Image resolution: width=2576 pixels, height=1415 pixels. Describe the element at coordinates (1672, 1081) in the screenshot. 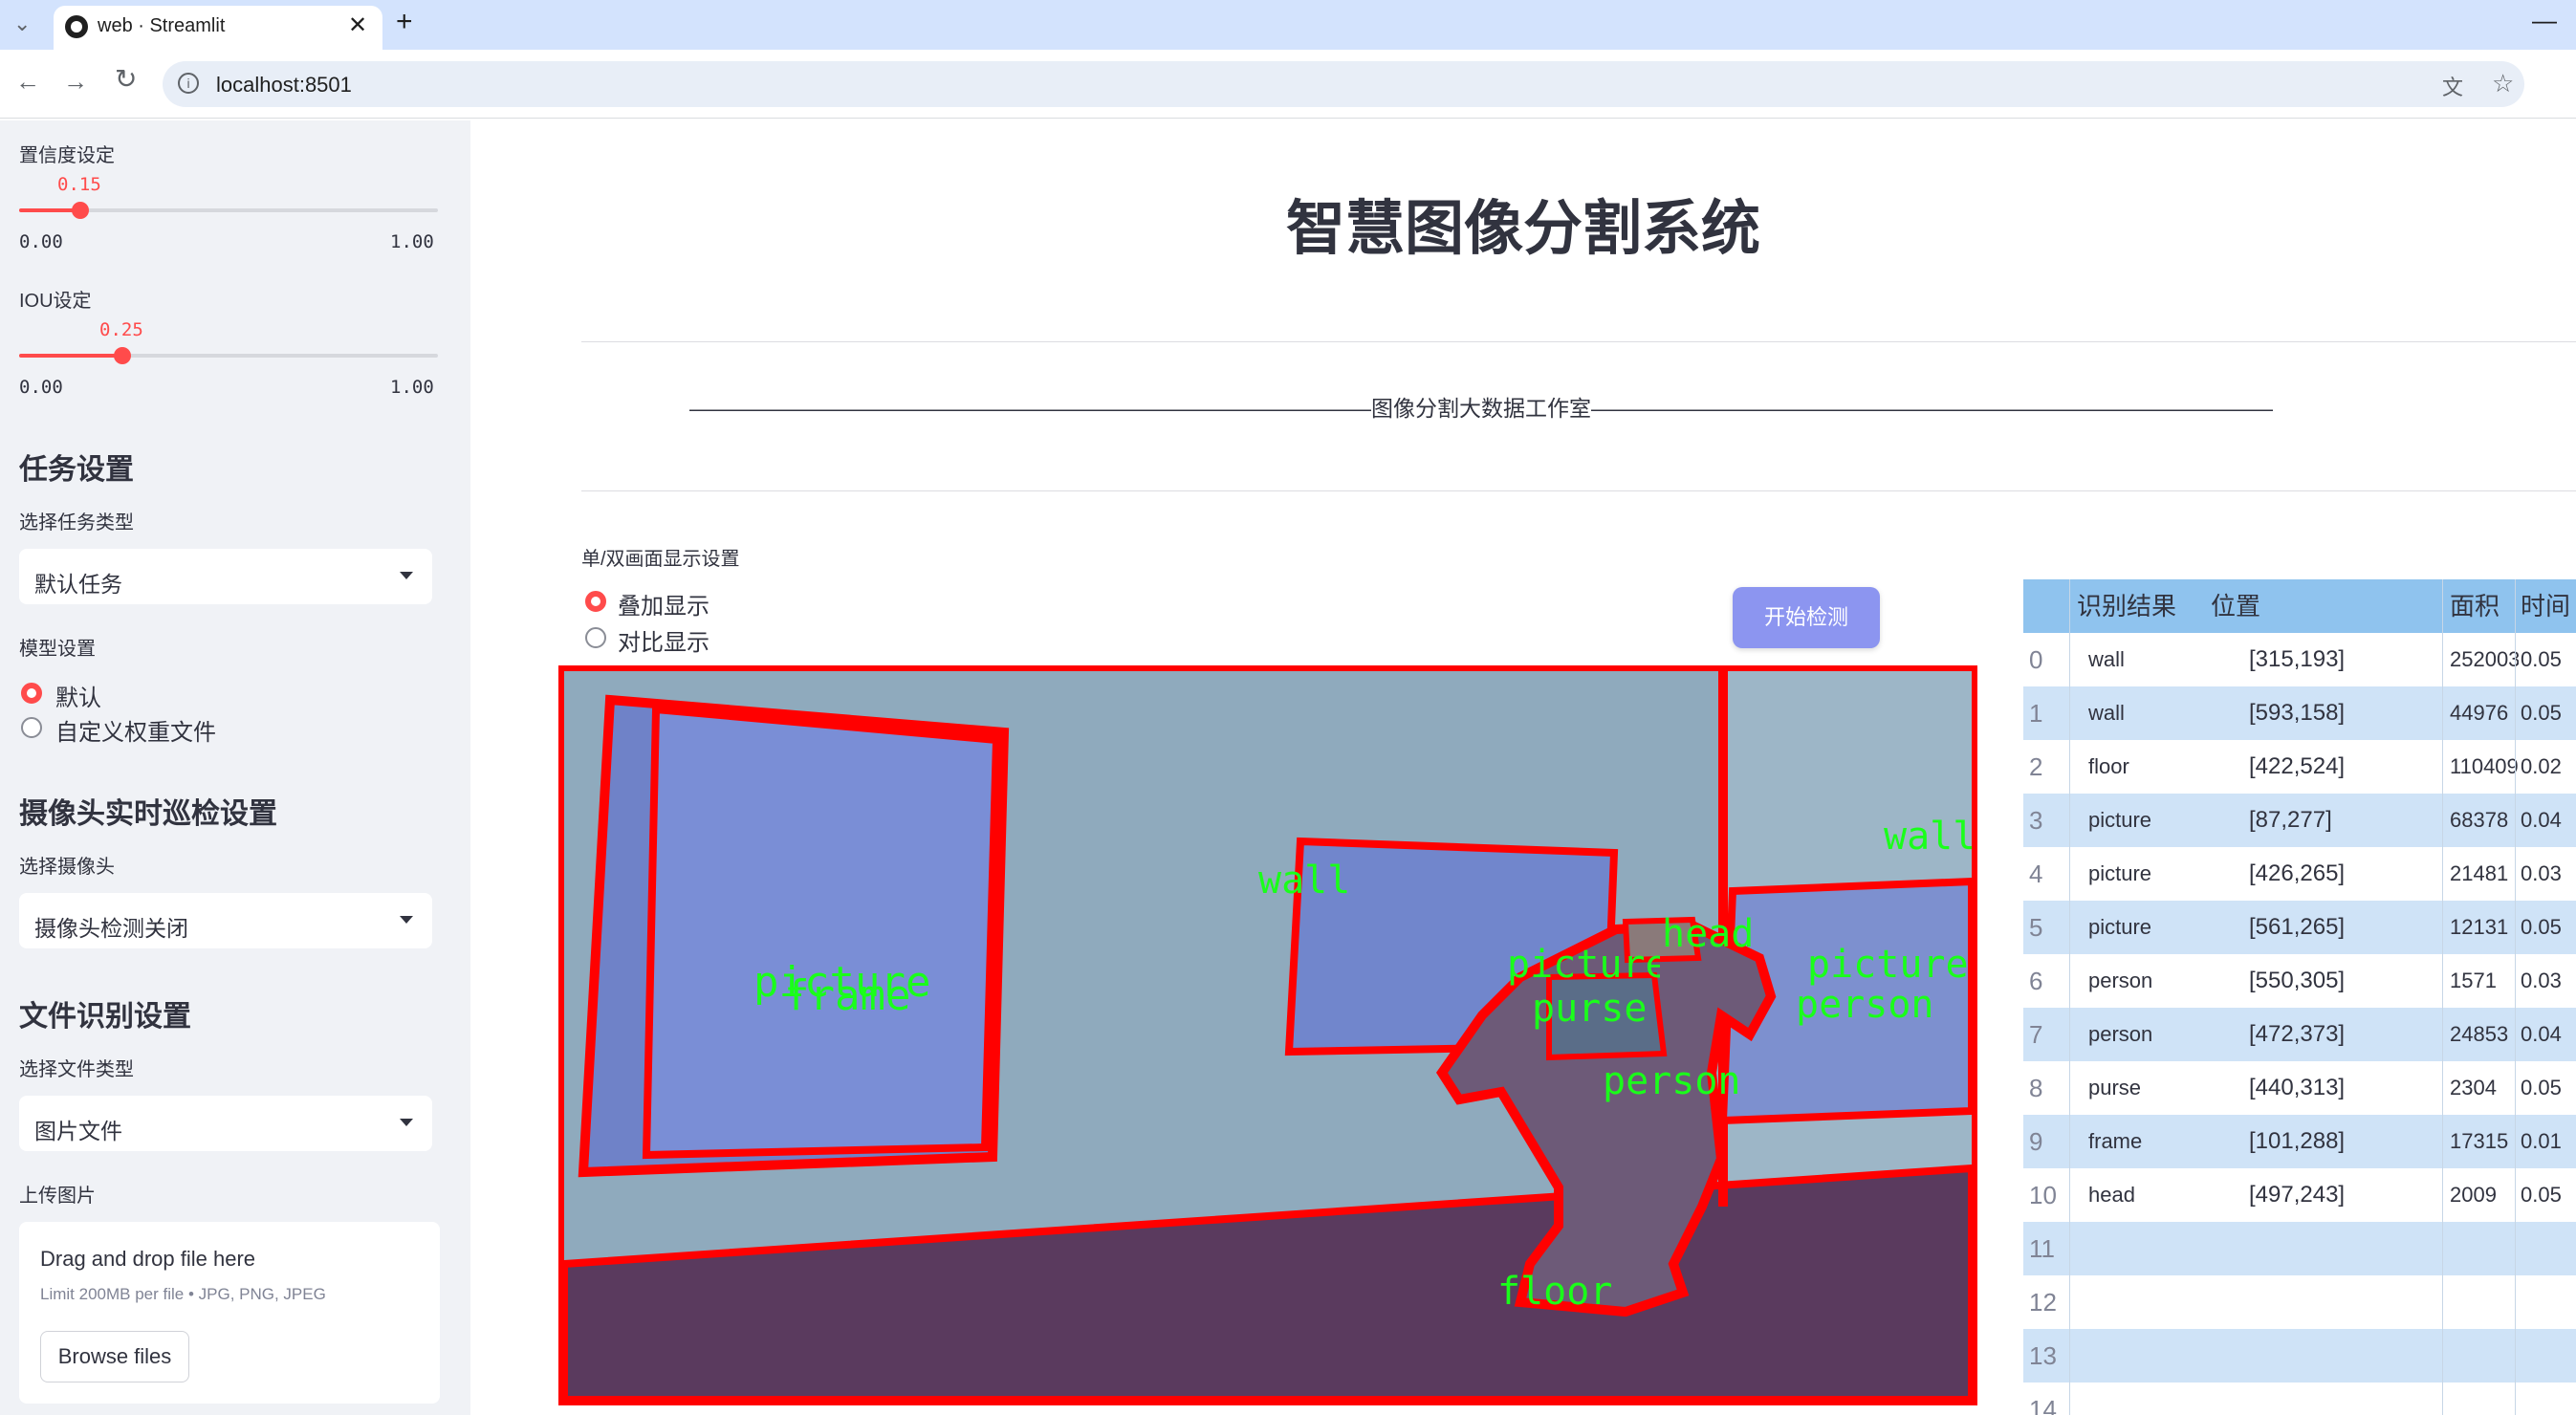

I see `detection-label-person: person` at that location.